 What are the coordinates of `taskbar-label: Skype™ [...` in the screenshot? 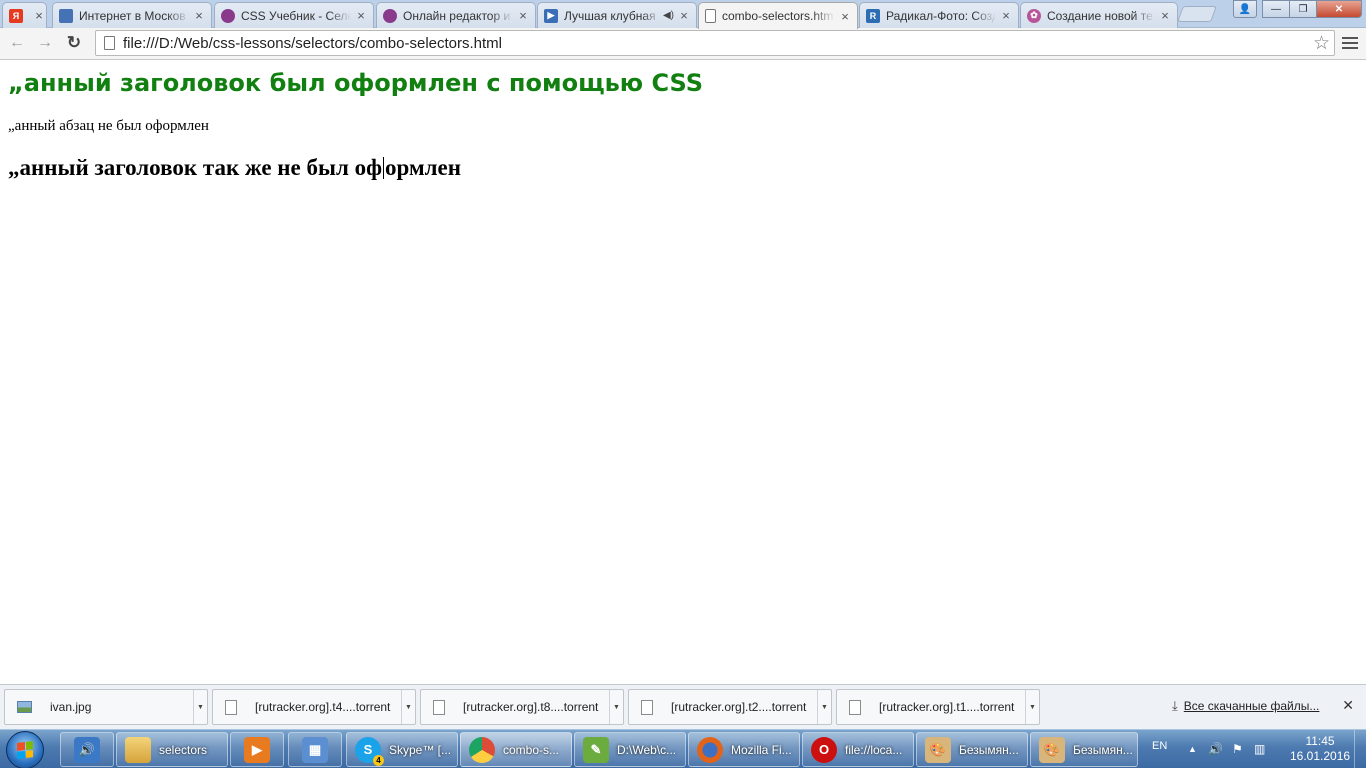 It's located at (420, 749).